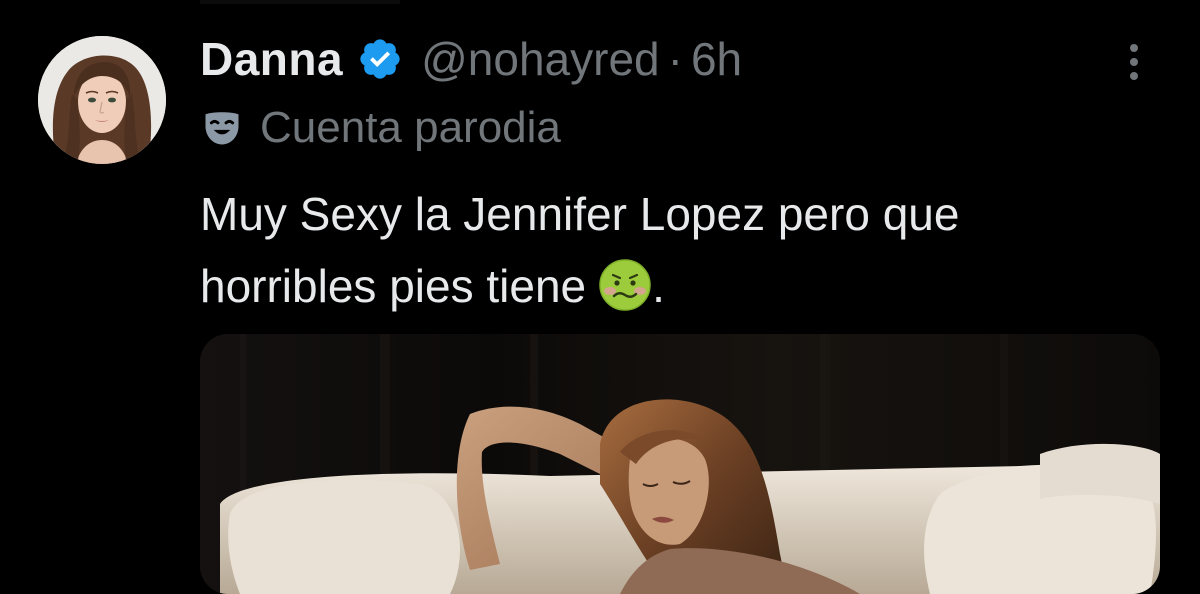  Describe the element at coordinates (680, 286) in the screenshot. I see `tweet-text-line-2: horribles pies tiene .` at that location.